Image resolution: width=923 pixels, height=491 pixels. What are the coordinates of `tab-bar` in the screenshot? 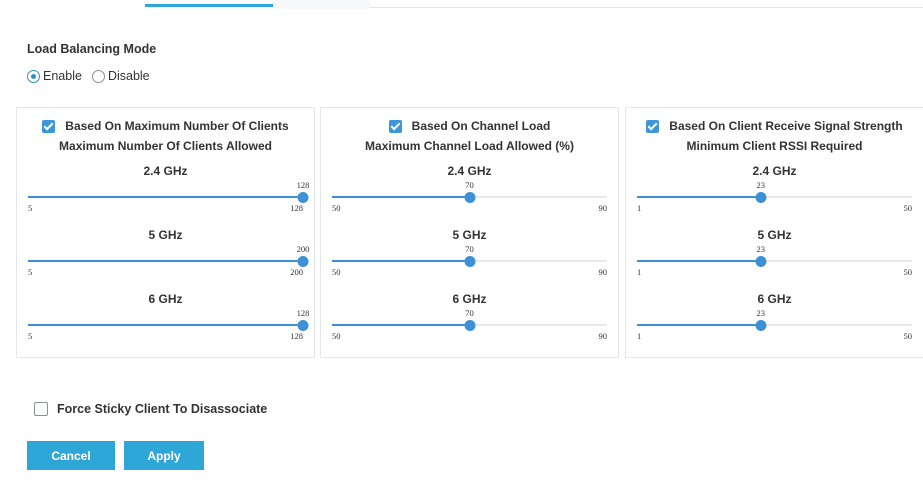 It's located at (461, 4).